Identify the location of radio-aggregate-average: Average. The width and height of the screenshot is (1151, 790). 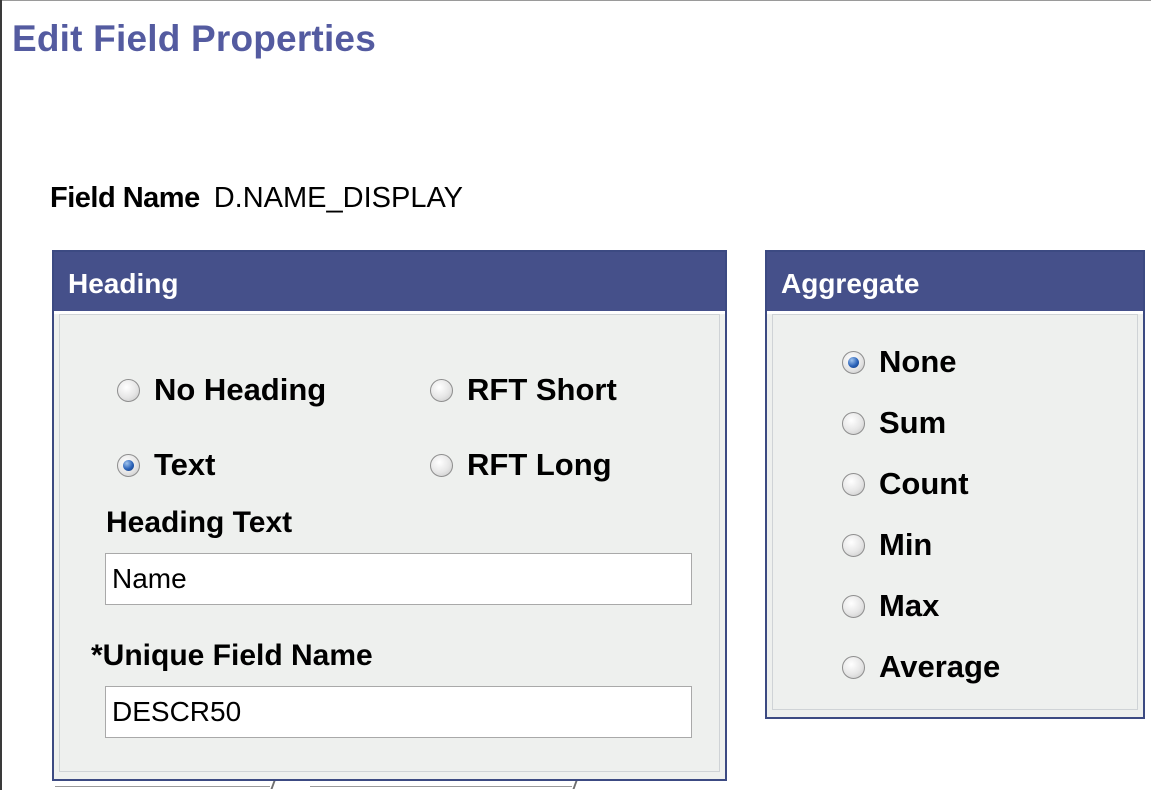
(921, 667).